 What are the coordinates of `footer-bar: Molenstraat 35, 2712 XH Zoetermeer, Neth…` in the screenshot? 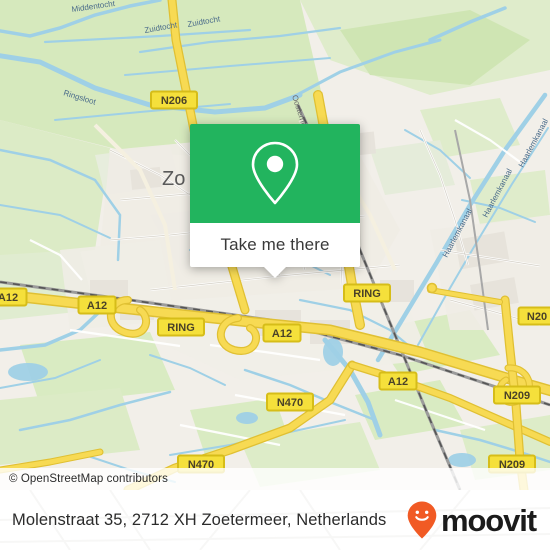 It's located at (275, 520).